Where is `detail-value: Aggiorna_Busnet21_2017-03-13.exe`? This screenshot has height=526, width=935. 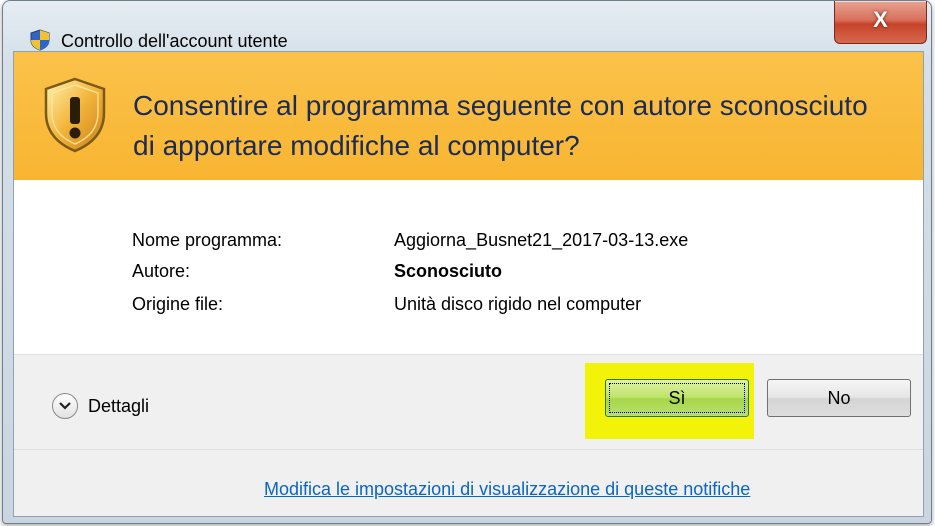 detail-value: Aggiorna_Busnet21_2017-03-13.exe is located at coordinates (541, 240).